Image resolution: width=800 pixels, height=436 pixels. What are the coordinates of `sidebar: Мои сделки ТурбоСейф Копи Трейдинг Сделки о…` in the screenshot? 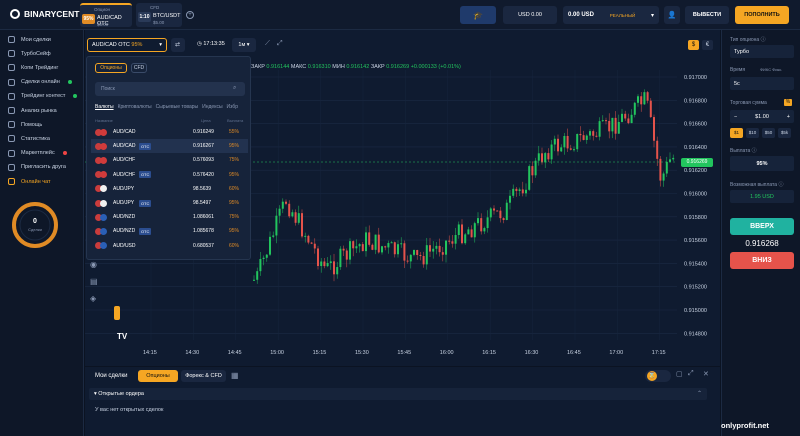 It's located at (42, 233).